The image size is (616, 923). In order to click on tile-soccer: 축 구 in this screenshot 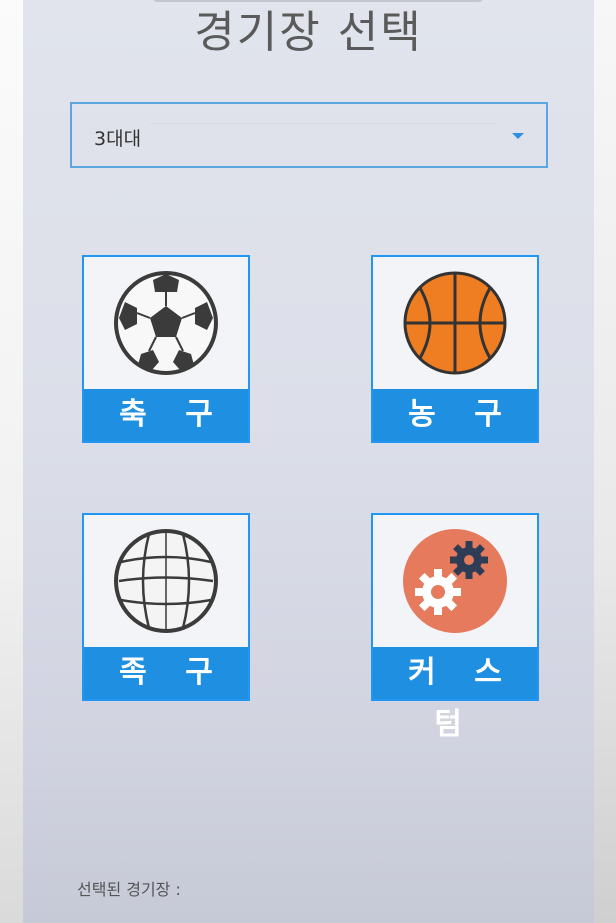, I will do `click(166, 349)`.